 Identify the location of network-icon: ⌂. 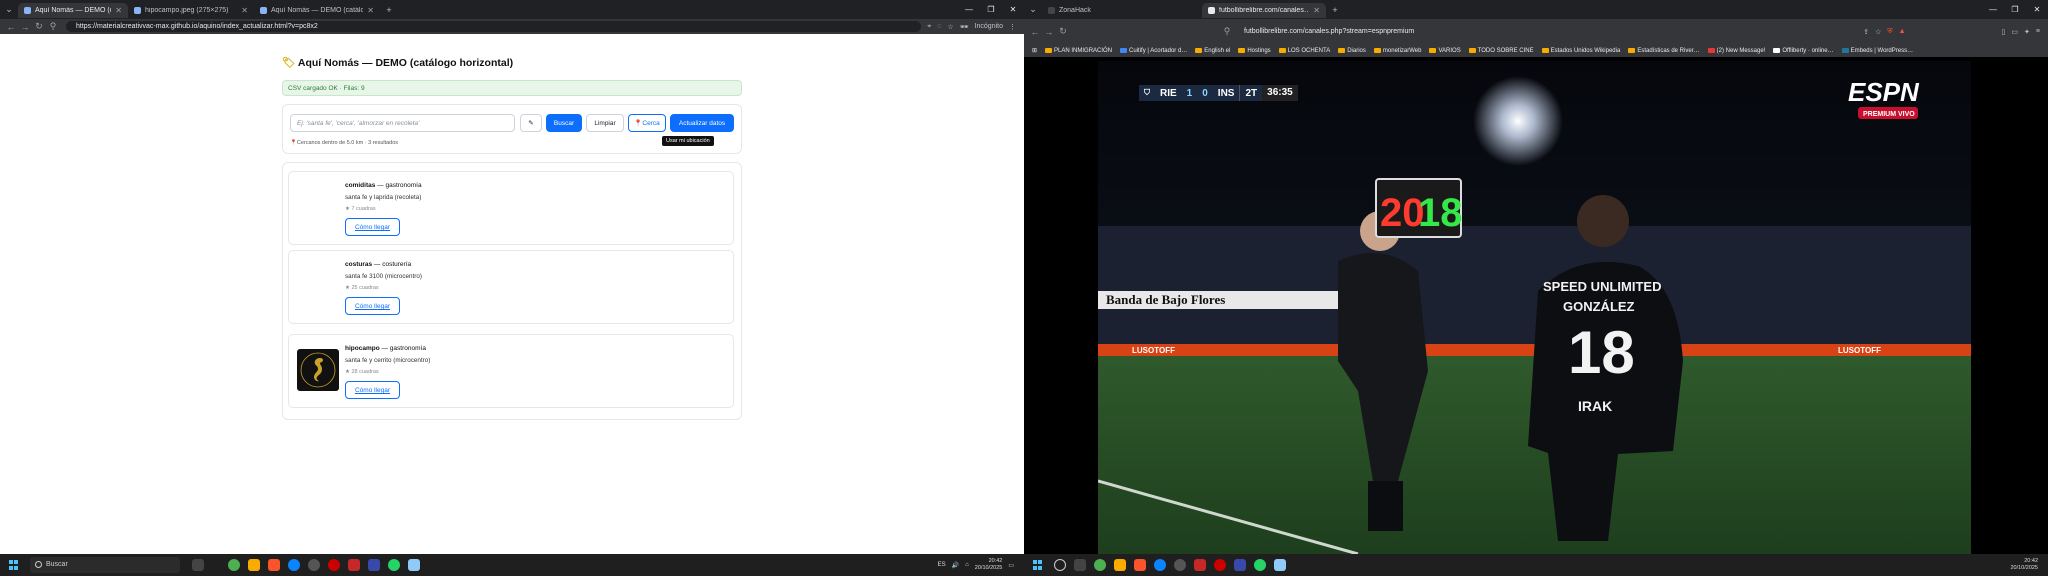
(967, 565).